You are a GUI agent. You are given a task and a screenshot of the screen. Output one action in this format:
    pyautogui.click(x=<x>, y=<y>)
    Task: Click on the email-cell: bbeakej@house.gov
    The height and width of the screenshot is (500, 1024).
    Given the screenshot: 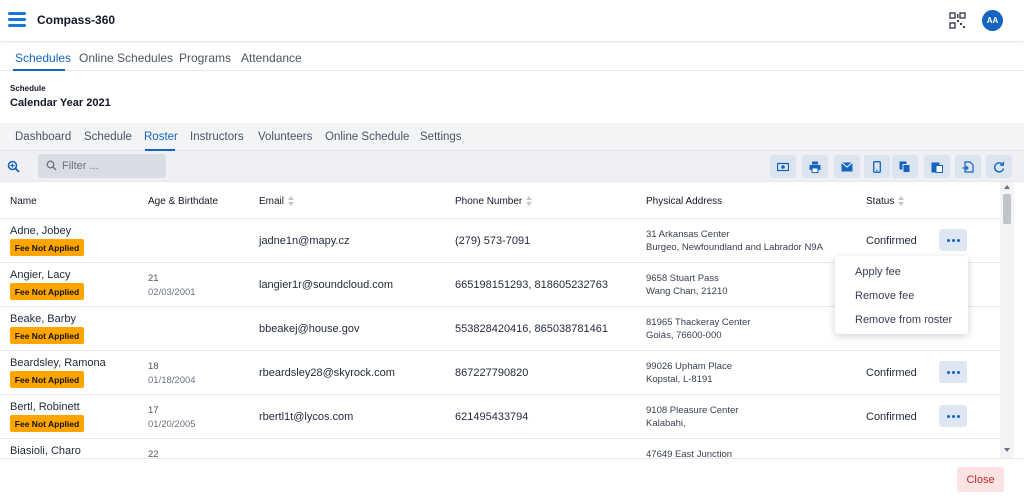 What is the action you would take?
    pyautogui.click(x=309, y=329)
    